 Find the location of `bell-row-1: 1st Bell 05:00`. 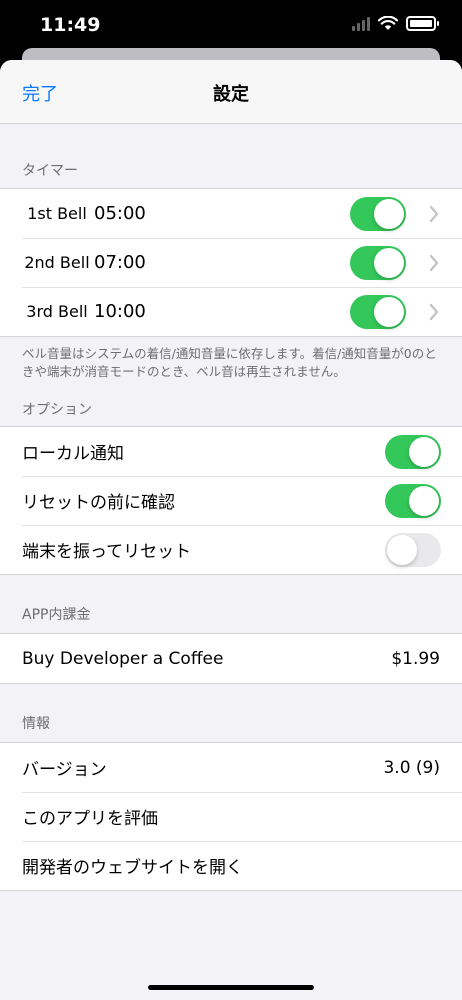

bell-row-1: 1st Bell 05:00 is located at coordinates (231, 213).